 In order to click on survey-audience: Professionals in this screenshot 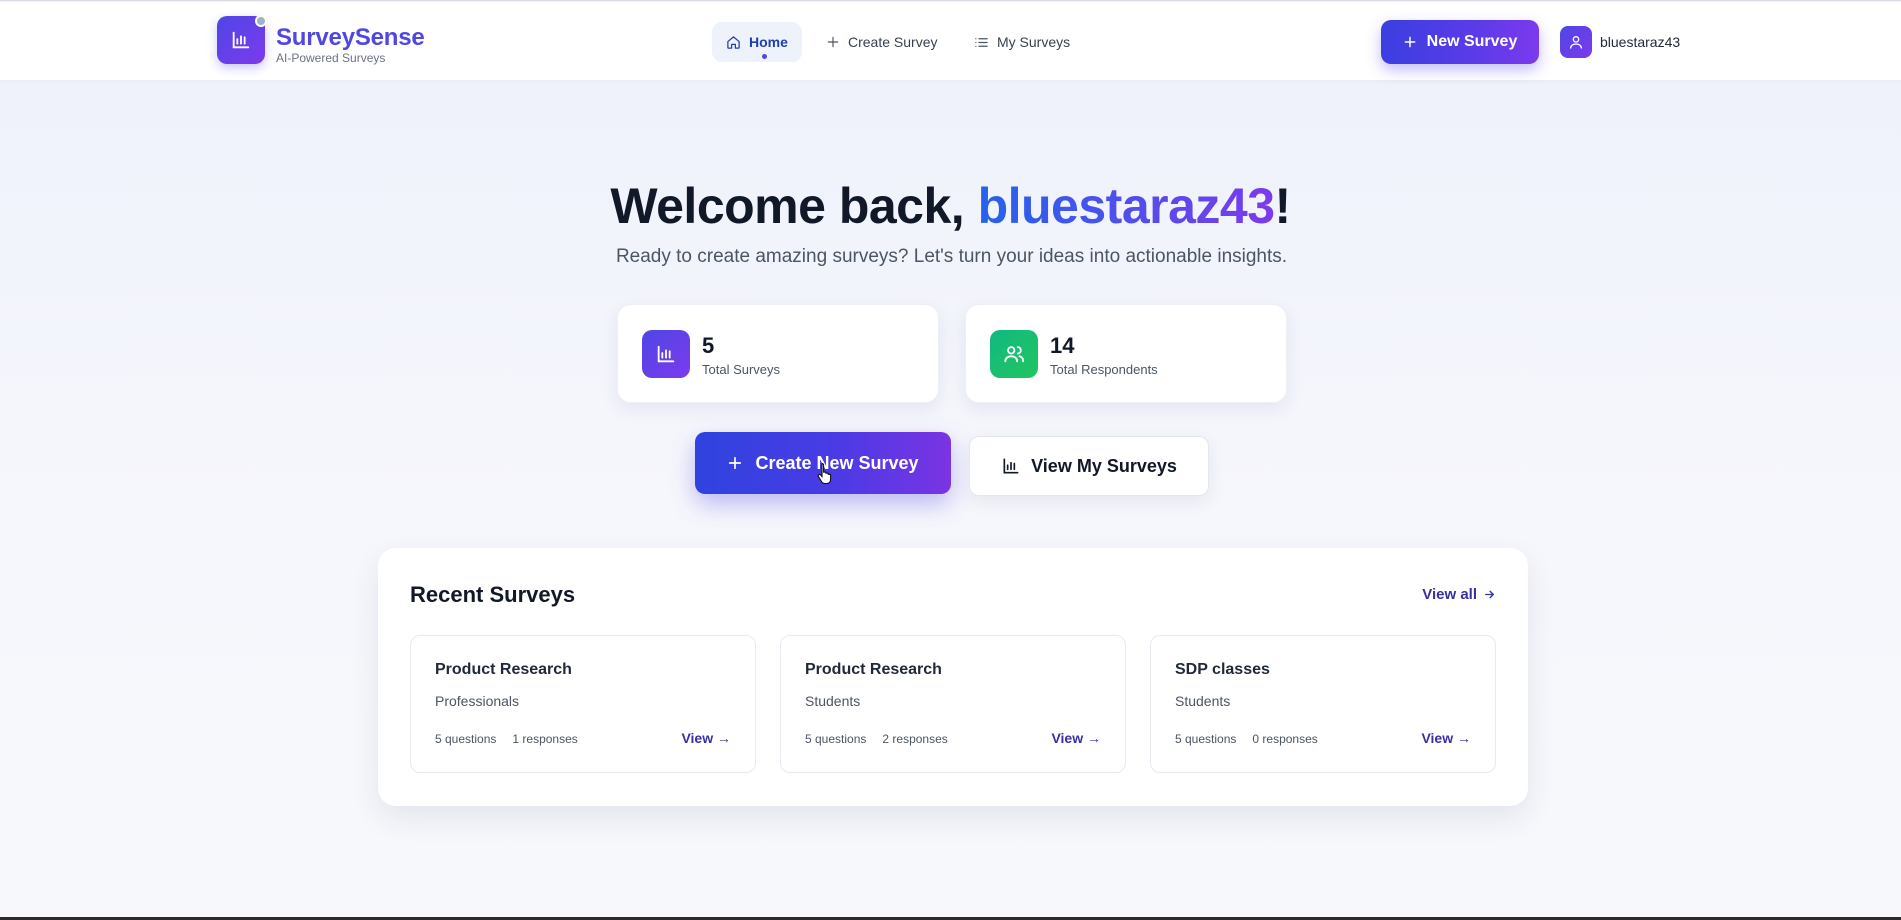, I will do `click(477, 701)`.